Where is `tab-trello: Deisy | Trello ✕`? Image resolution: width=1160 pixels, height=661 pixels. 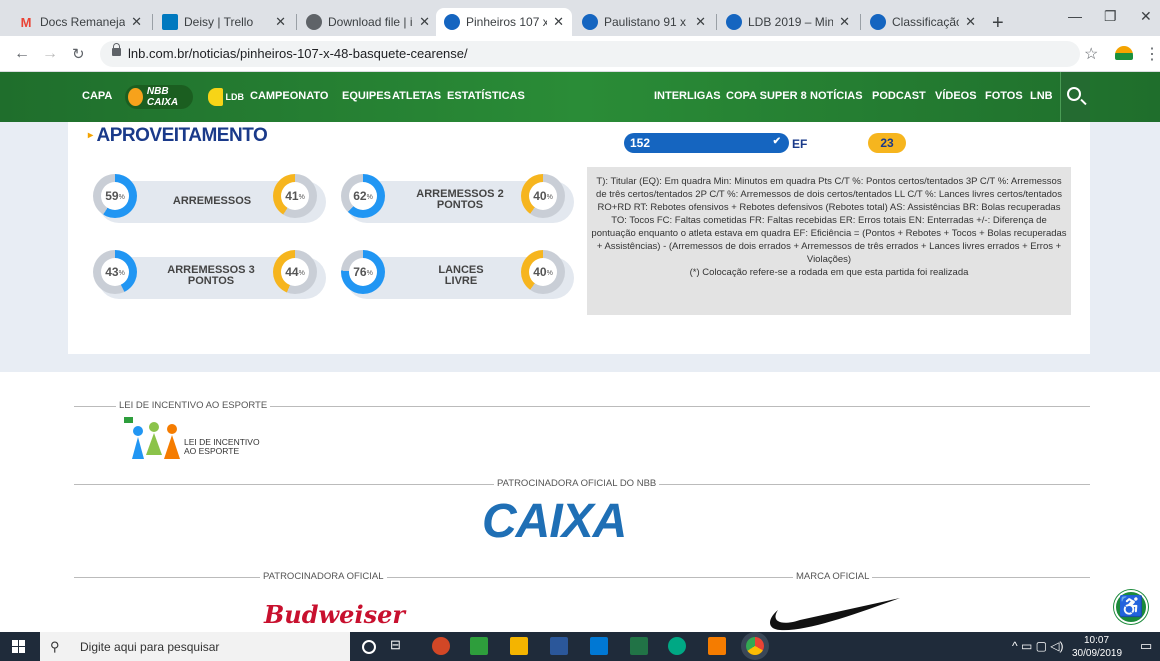 tab-trello: Deisy | Trello ✕ is located at coordinates (224, 22).